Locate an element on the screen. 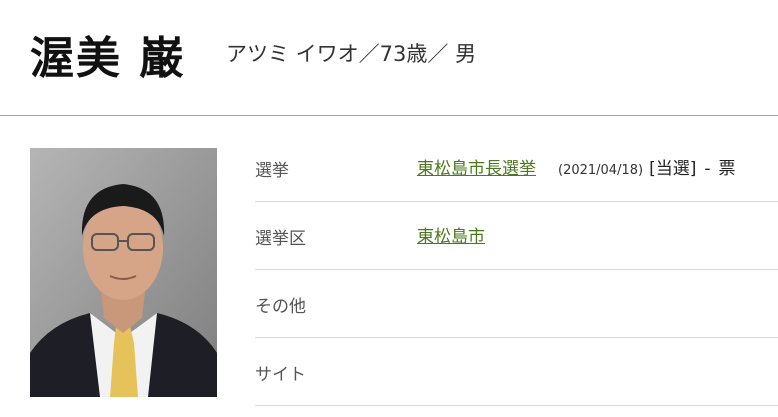 This screenshot has height=417, width=778. election-votes: 票 is located at coordinates (727, 169).